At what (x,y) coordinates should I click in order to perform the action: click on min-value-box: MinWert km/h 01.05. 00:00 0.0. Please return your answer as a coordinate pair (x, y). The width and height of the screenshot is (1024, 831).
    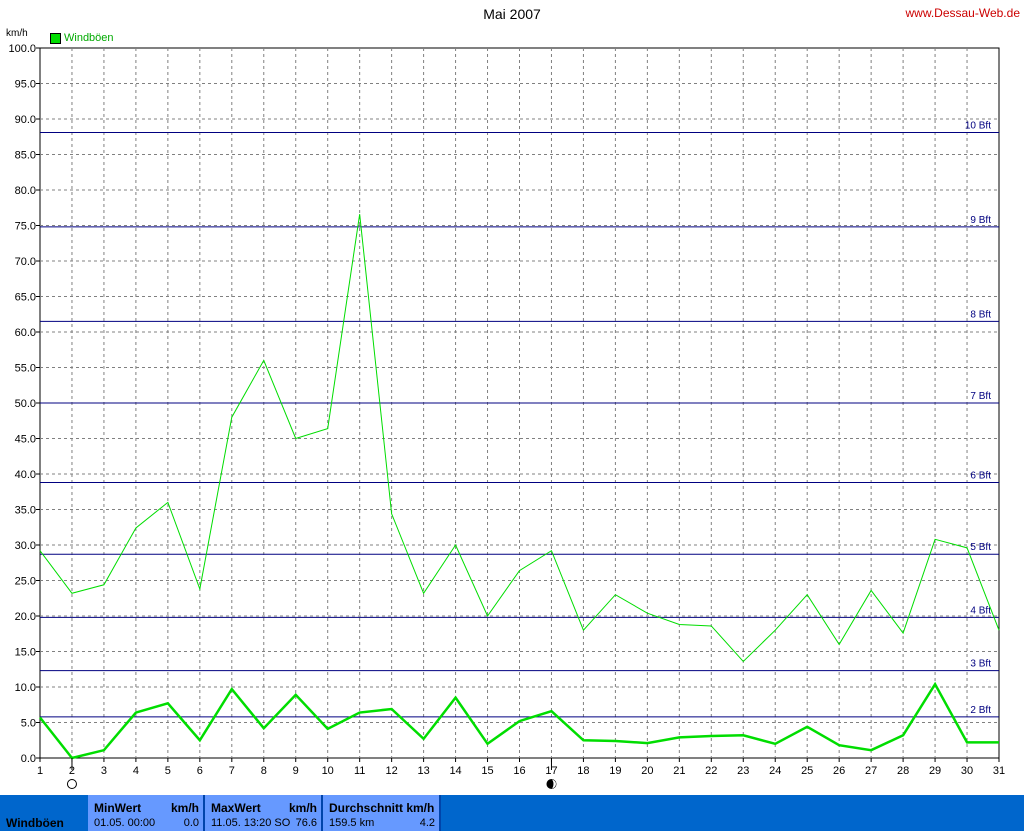
    Looking at the image, I should click on (146, 813).